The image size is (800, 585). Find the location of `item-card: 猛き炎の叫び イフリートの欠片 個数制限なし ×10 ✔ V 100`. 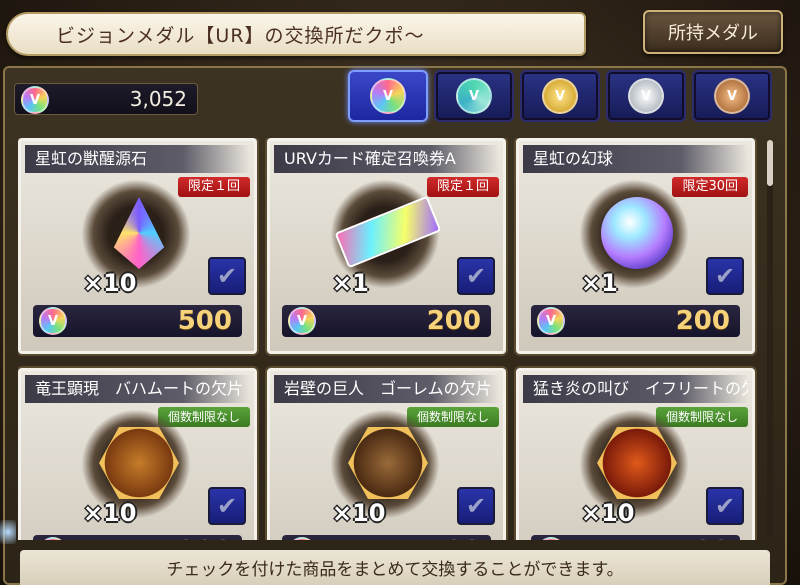

item-card: 猛き炎の叫び イフリートの欠片 個数制限なし ×10 ✔ V 100 is located at coordinates (635, 454).